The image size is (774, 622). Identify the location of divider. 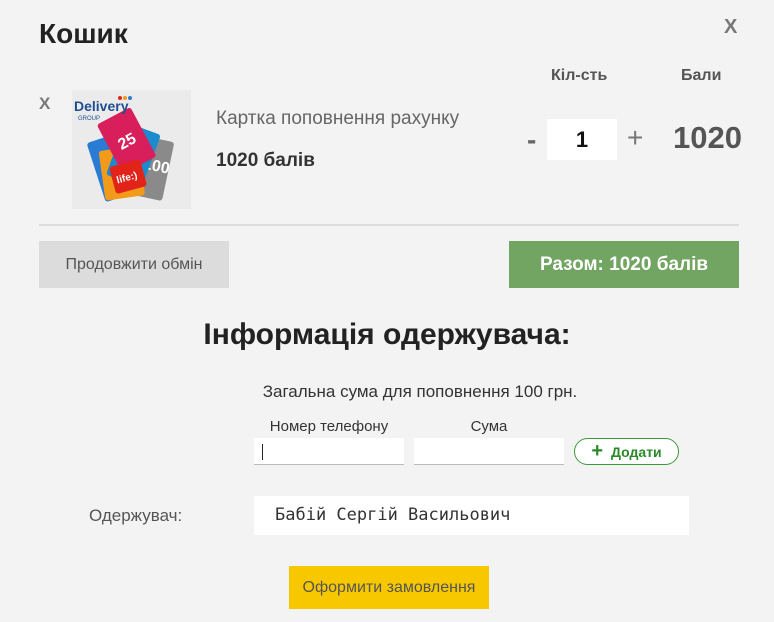
(389, 225).